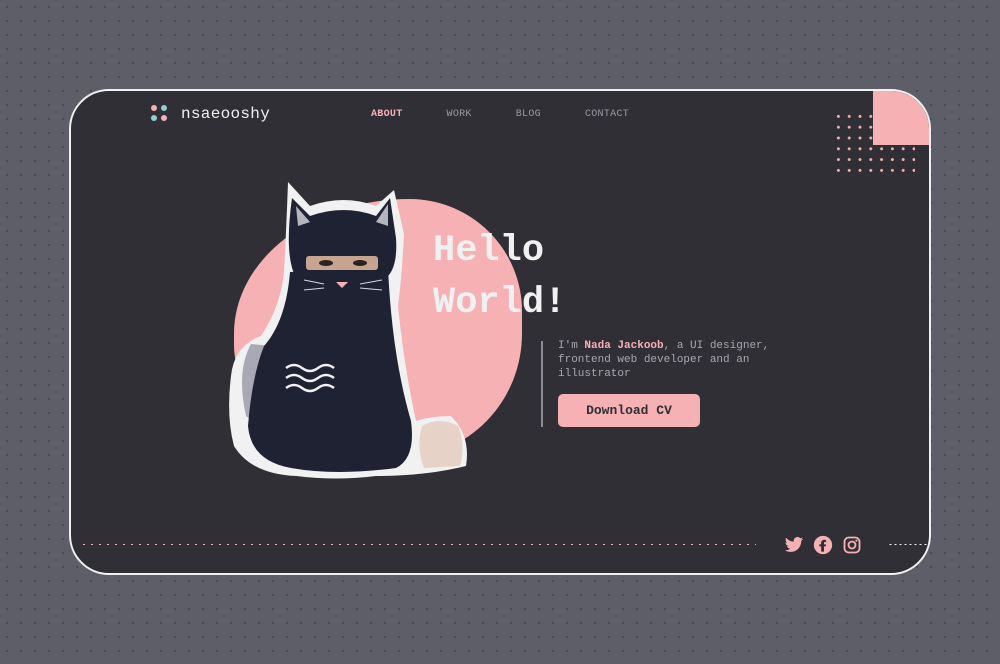 This screenshot has height=664, width=1000. I want to click on download-cv-button: Download CV, so click(629, 410).